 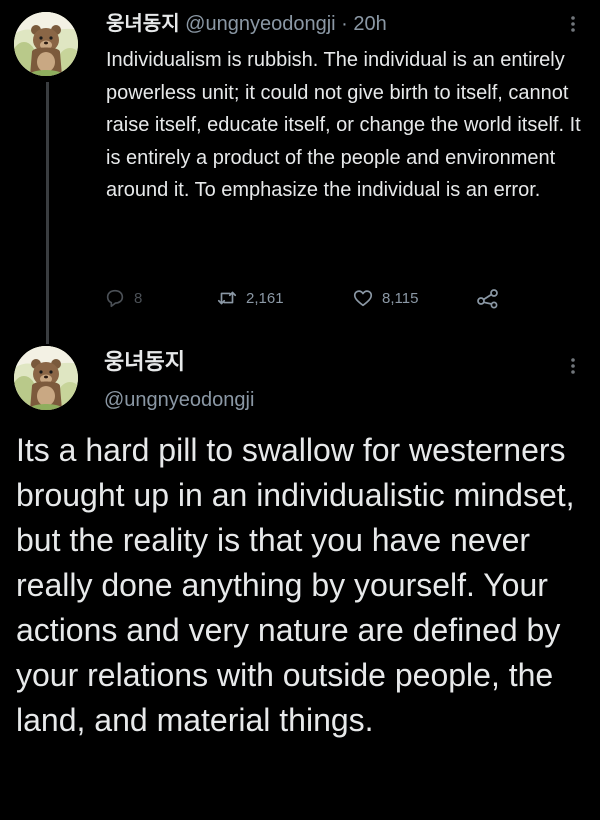 I want to click on reply-button: 8, so click(x=123, y=298).